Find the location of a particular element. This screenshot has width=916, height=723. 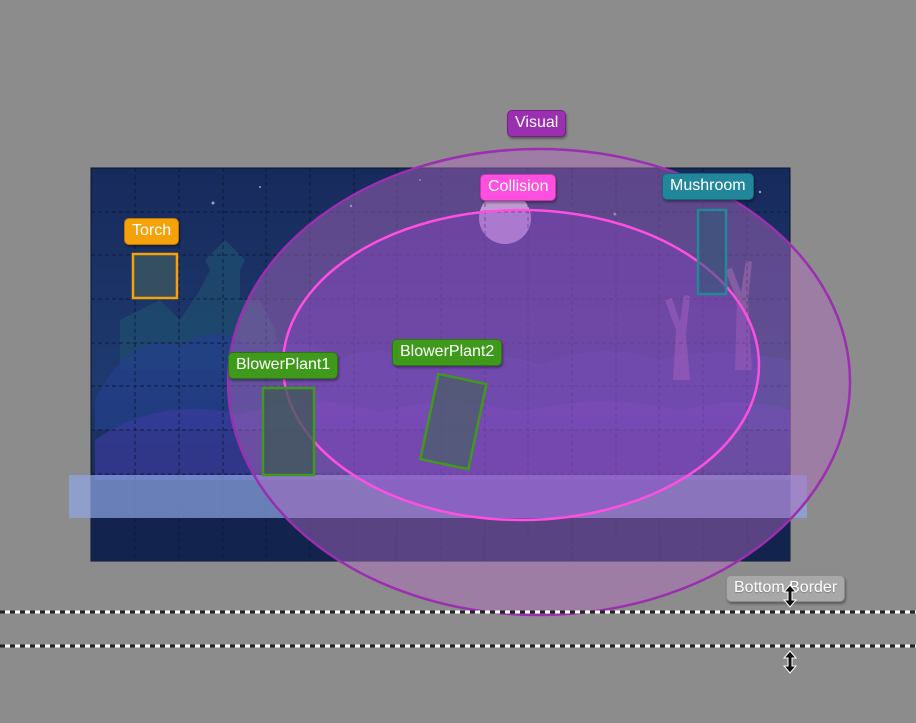

bottom-border-guides is located at coordinates (458, 629).